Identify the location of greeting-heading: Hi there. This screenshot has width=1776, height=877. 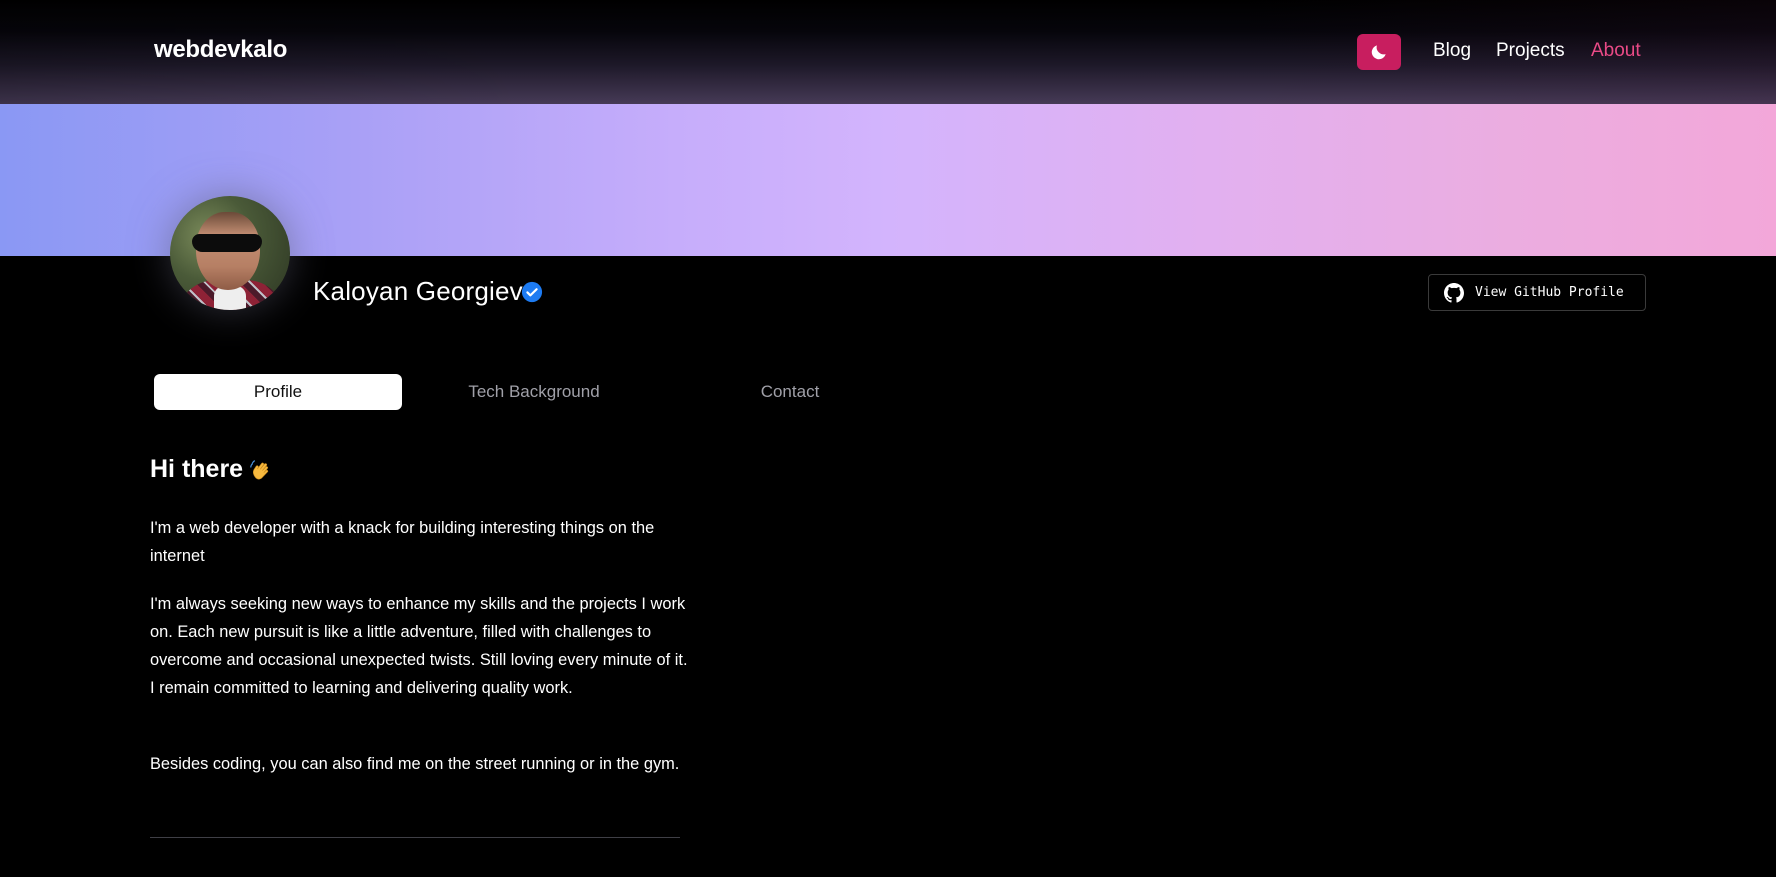
(211, 469).